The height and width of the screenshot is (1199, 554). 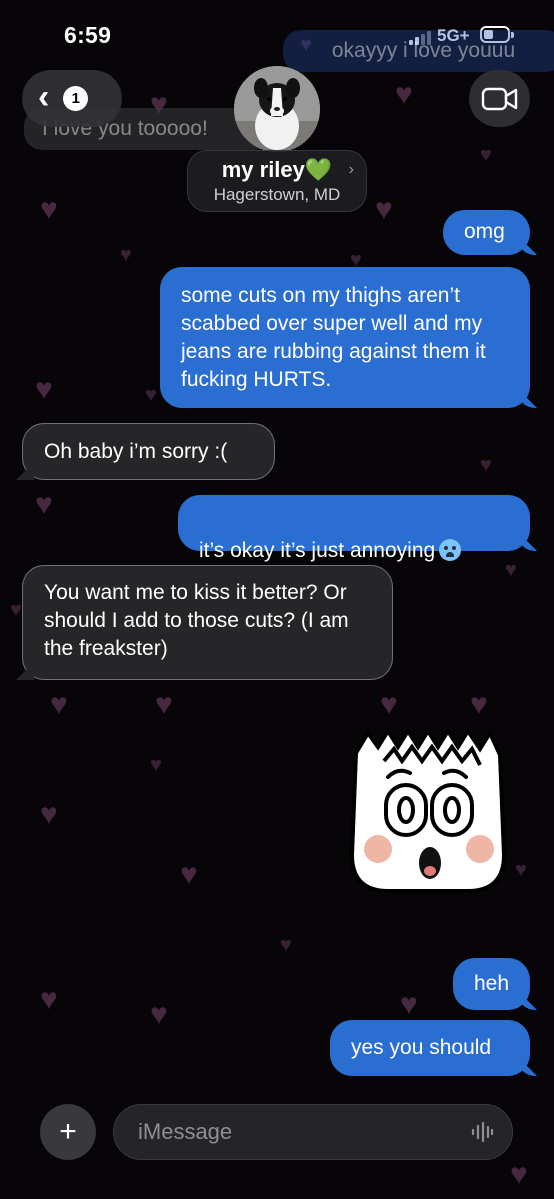 I want to click on dog-photo, so click(x=277, y=109).